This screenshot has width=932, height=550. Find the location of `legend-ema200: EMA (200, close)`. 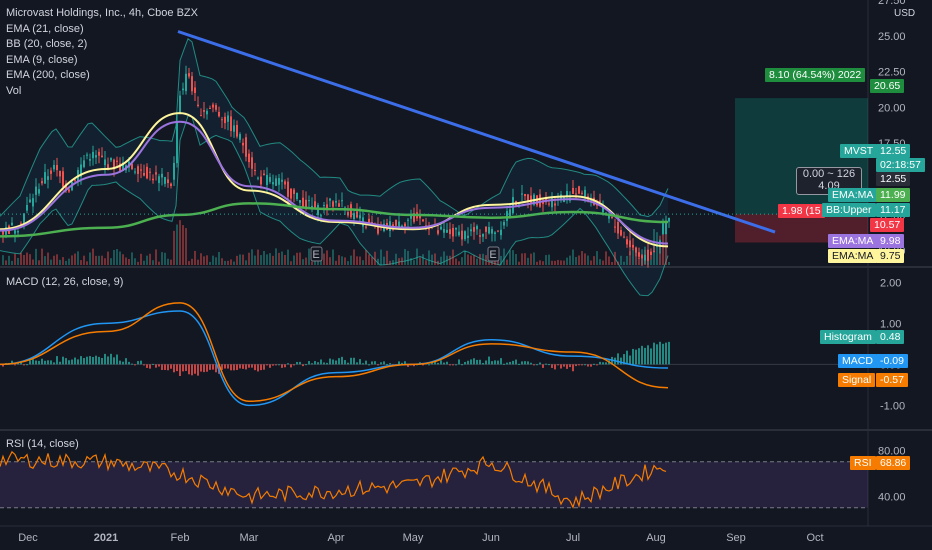

legend-ema200: EMA (200, close) is located at coordinates (102, 76).